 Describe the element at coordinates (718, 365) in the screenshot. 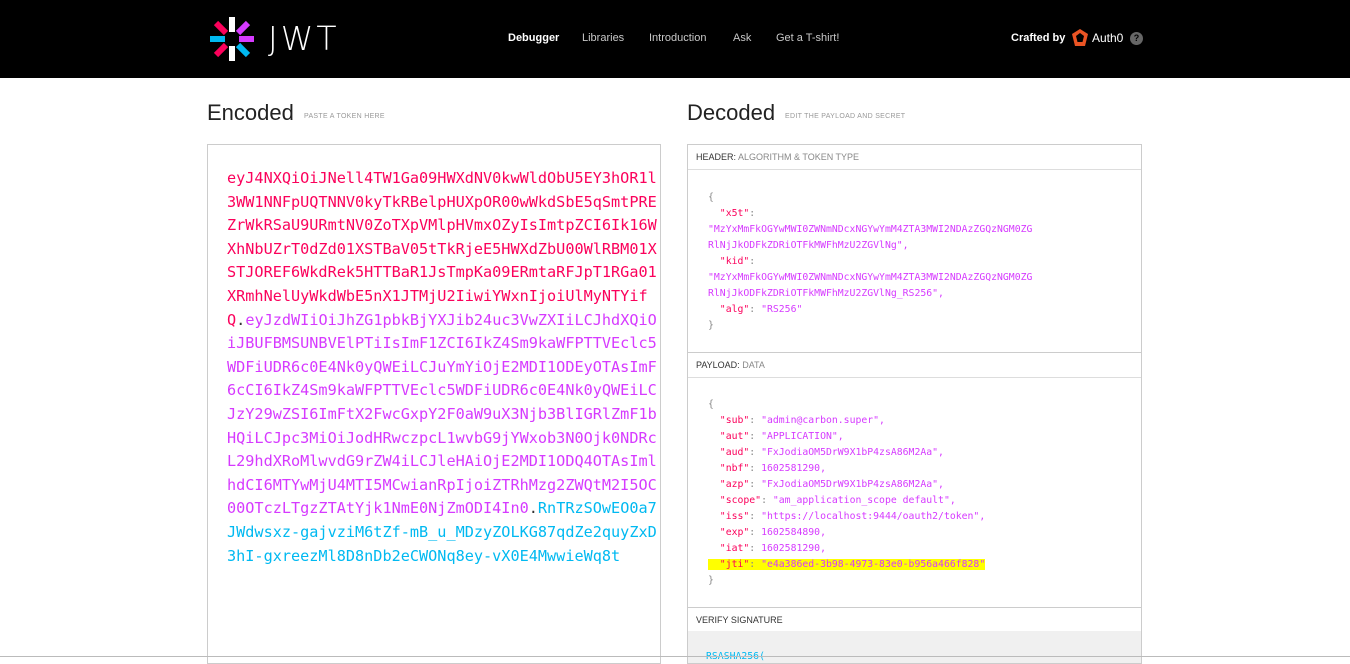

I see `payload-section-label: PAYLOAD:` at that location.